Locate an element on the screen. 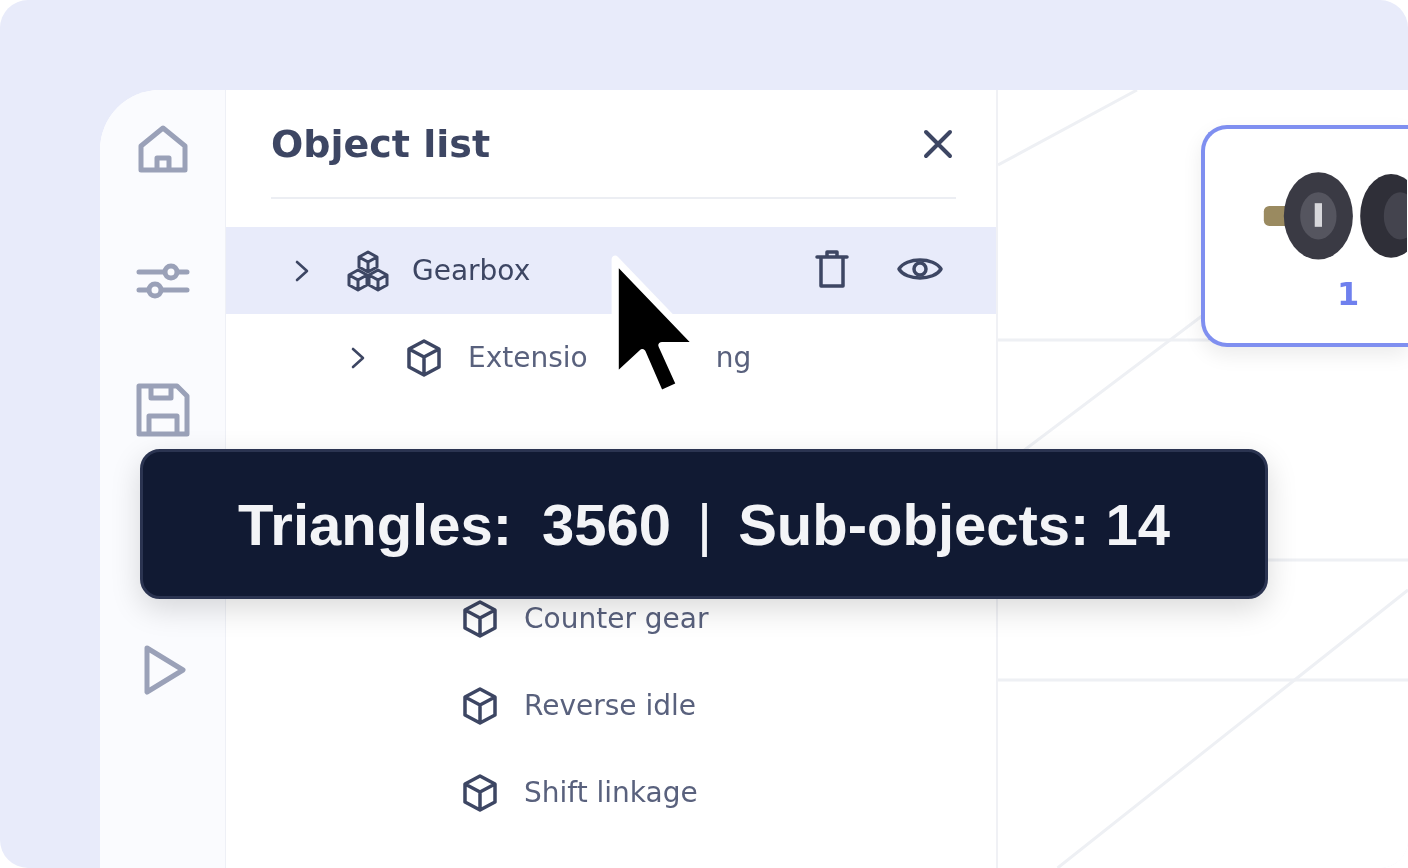  tree-item-label: ng is located at coordinates (733, 357).